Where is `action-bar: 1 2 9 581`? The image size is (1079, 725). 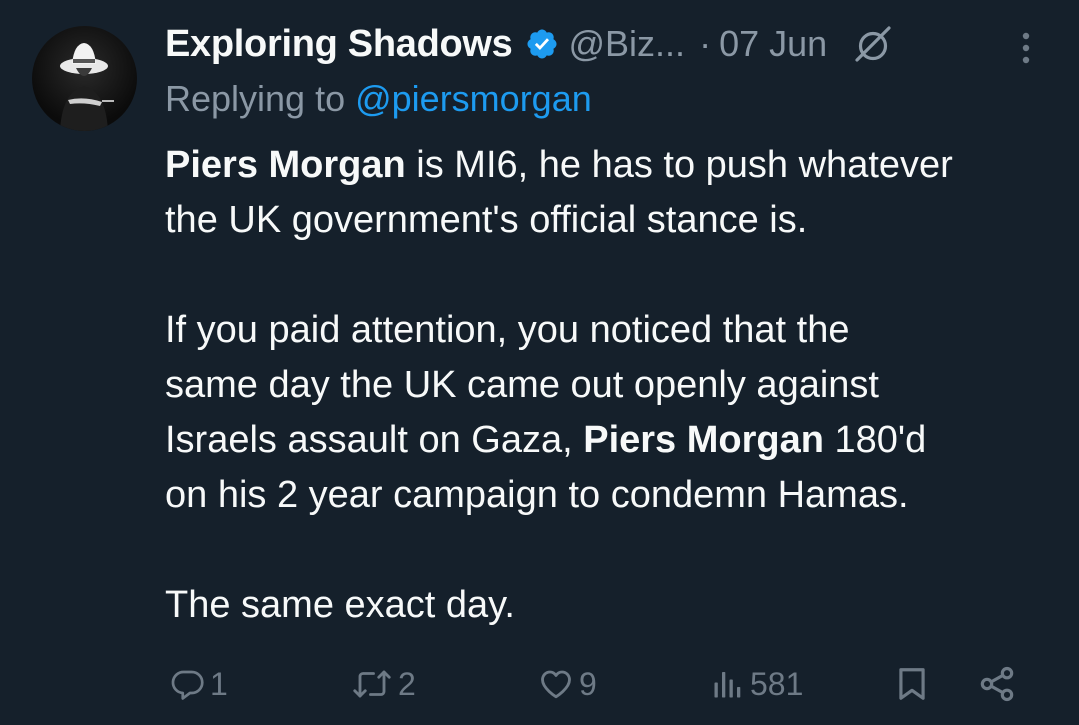
action-bar: 1 2 9 581 is located at coordinates (605, 684).